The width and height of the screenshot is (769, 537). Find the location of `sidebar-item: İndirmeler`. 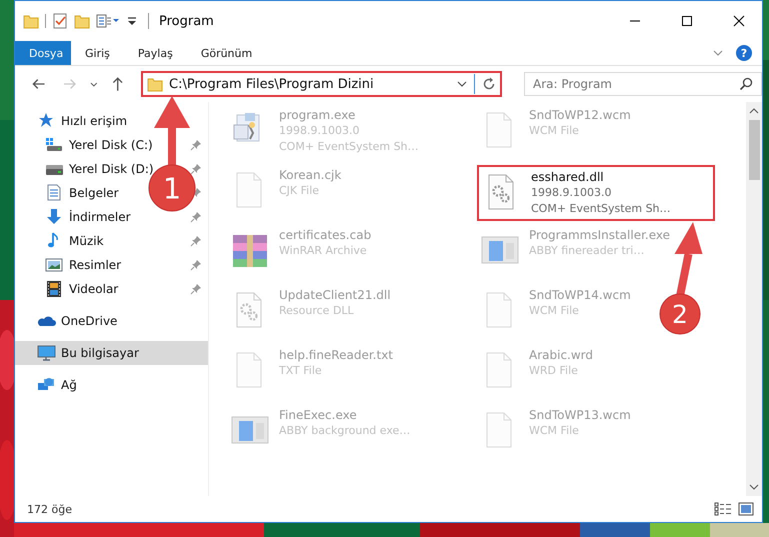

sidebar-item: İndirmeler is located at coordinates (76, 217).